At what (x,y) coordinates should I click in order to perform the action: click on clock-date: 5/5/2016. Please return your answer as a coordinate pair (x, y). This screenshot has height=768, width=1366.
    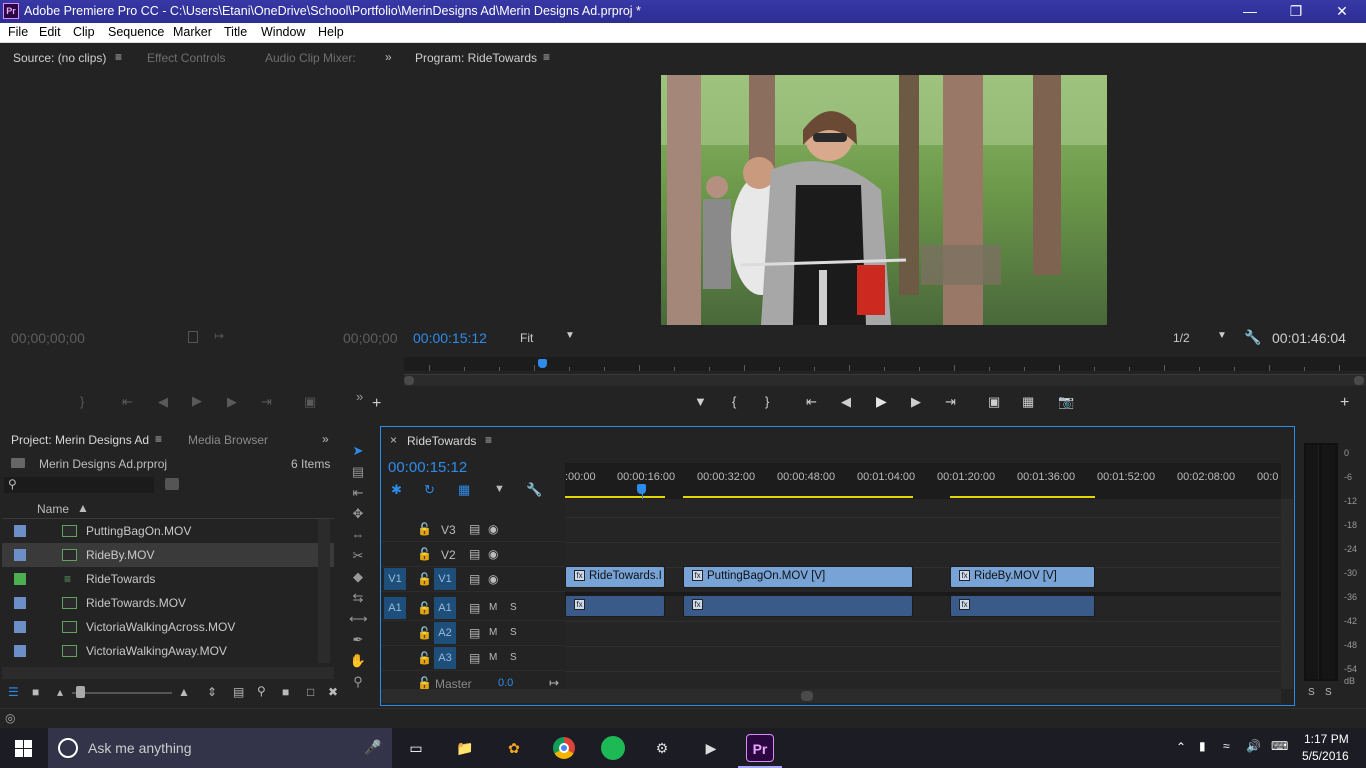
    Looking at the image, I should click on (1325, 756).